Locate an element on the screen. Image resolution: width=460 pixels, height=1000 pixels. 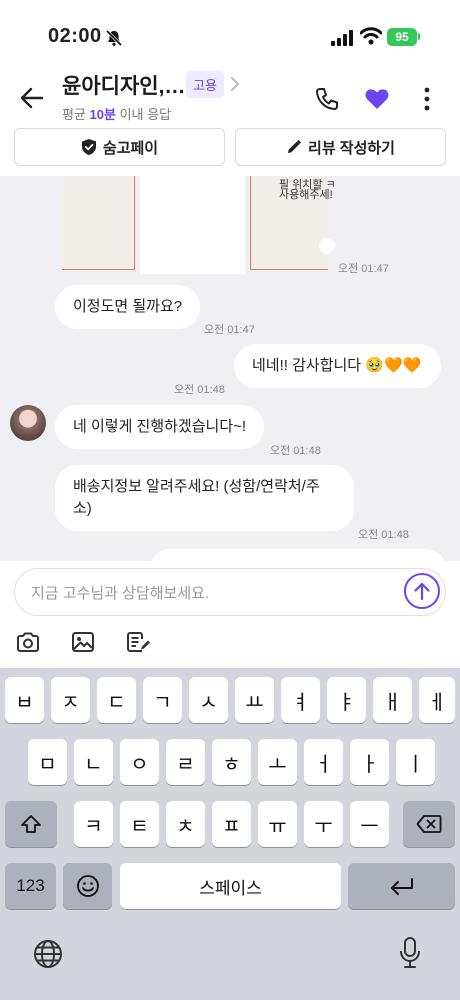
arrow-up-icon is located at coordinates (422, 591).